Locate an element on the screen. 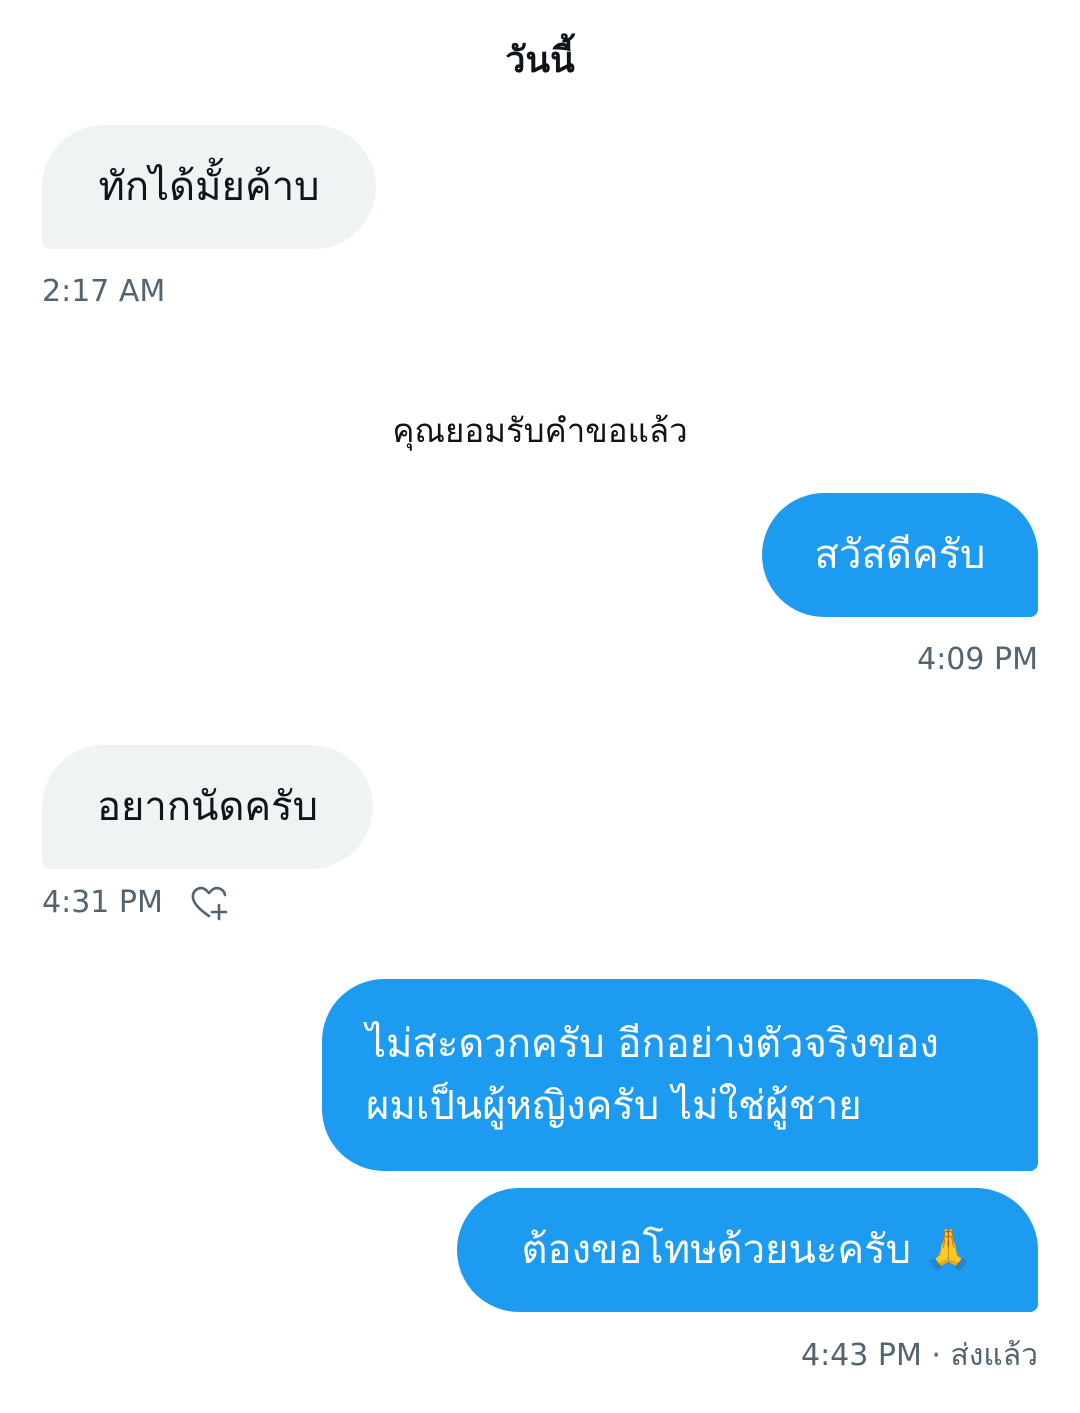 The image size is (1080, 1413). message-text: สวัสดีครับ is located at coordinates (900, 555).